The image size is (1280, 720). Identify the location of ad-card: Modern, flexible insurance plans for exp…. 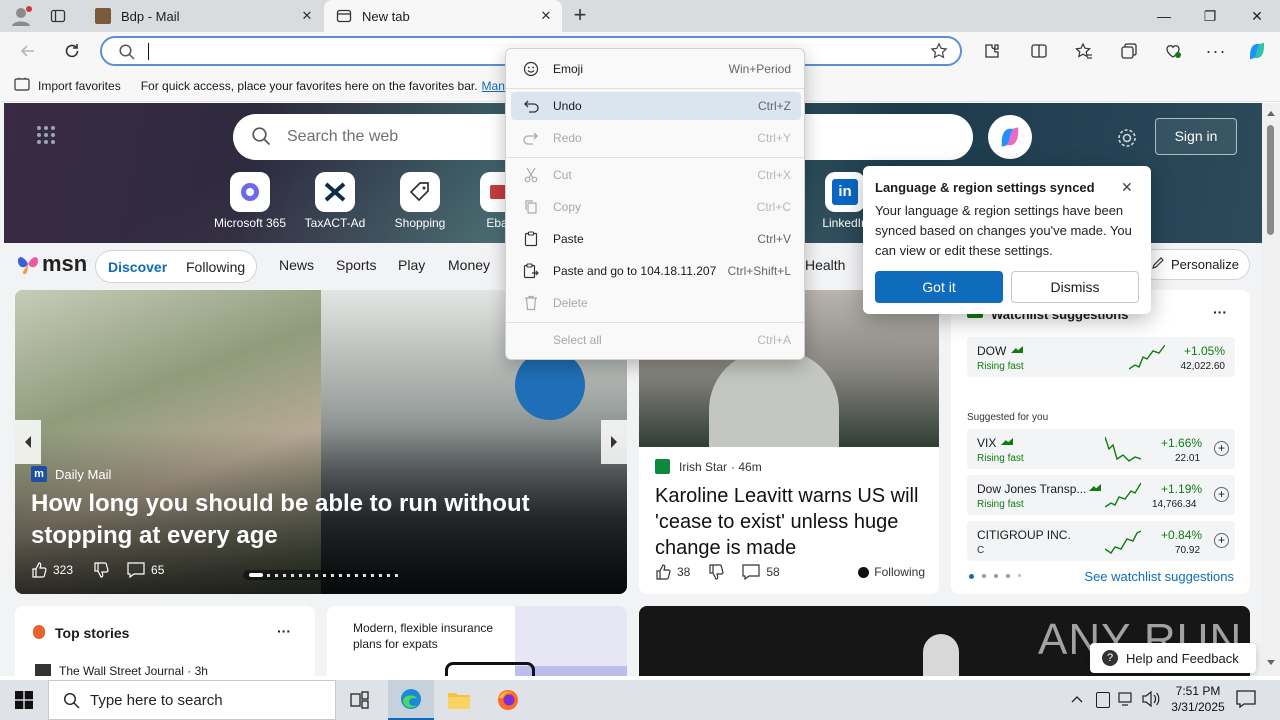
(477, 641).